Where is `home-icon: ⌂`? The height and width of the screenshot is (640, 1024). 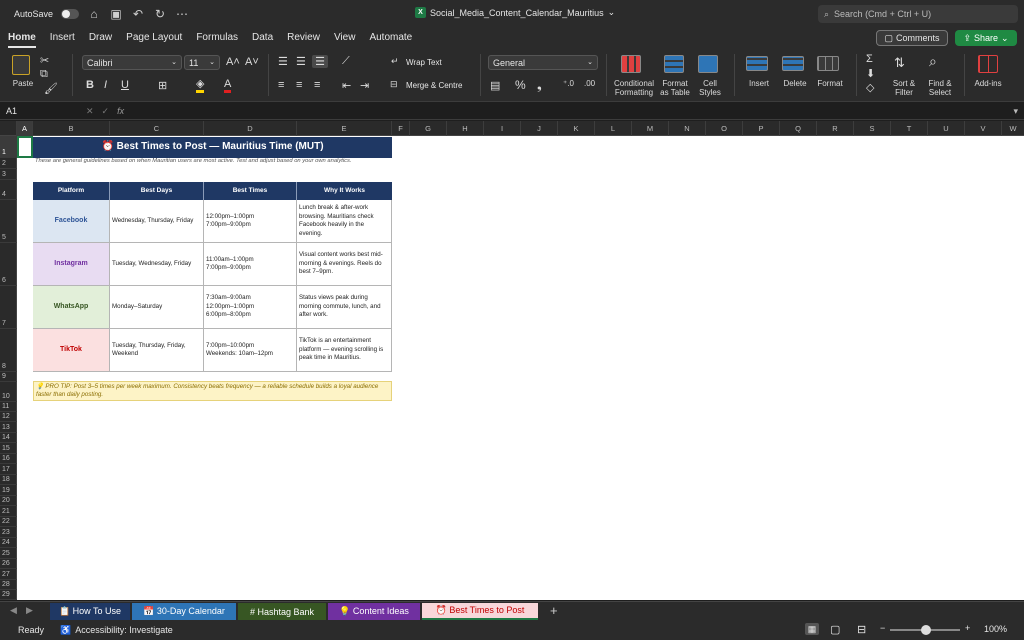
home-icon: ⌂ is located at coordinates (94, 14).